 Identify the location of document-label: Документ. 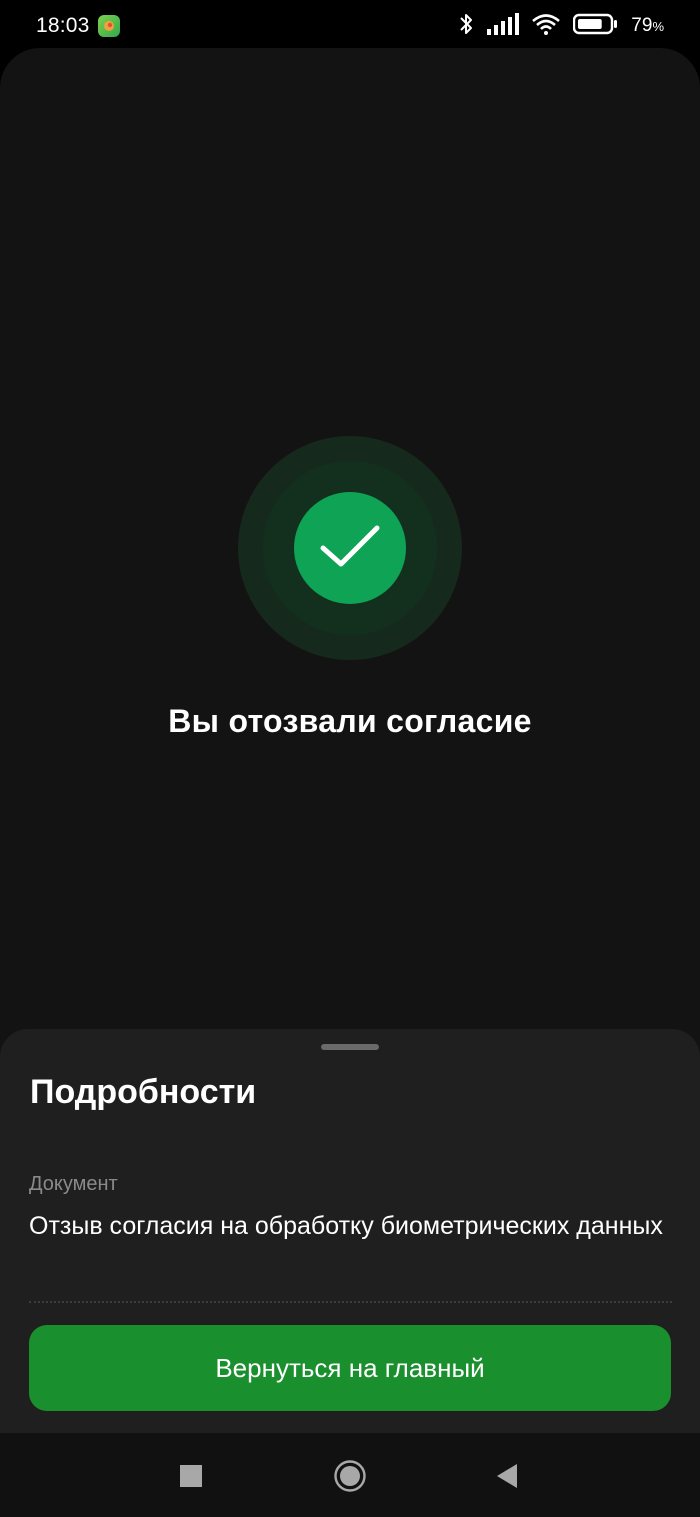
(73, 1184).